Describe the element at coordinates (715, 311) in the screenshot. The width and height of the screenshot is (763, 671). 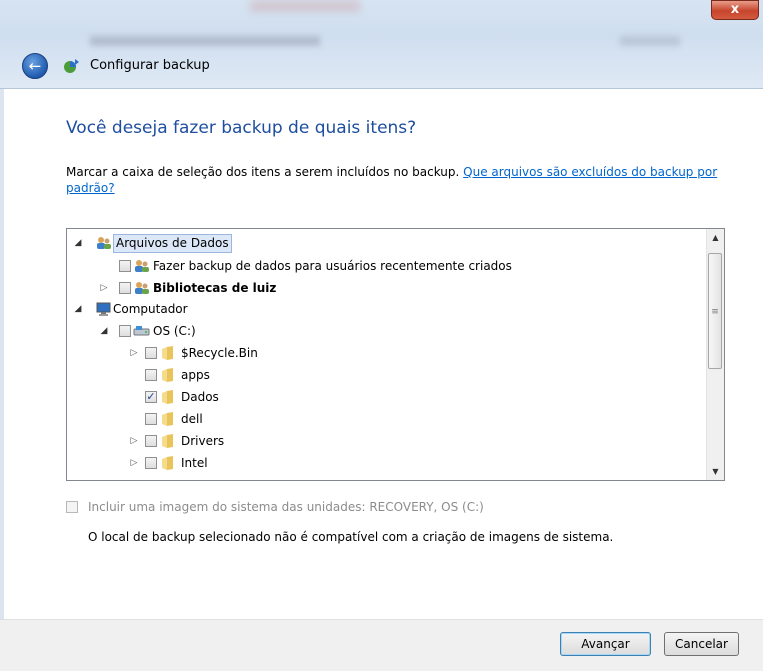
I see `scroll-thumb: ≡` at that location.